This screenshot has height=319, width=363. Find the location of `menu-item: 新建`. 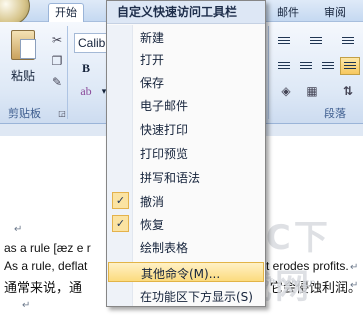

menu-item: 新建 is located at coordinates (186, 37).